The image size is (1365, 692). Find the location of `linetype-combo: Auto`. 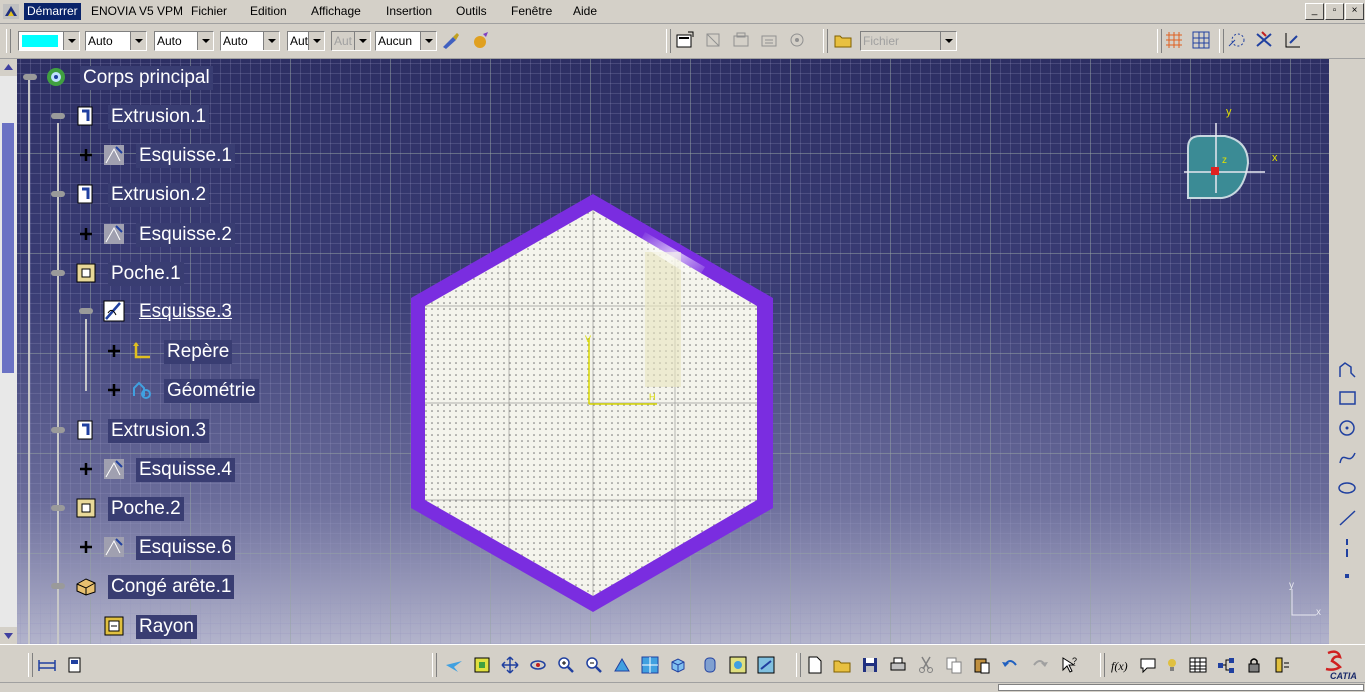

linetype-combo: Auto is located at coordinates (116, 41).